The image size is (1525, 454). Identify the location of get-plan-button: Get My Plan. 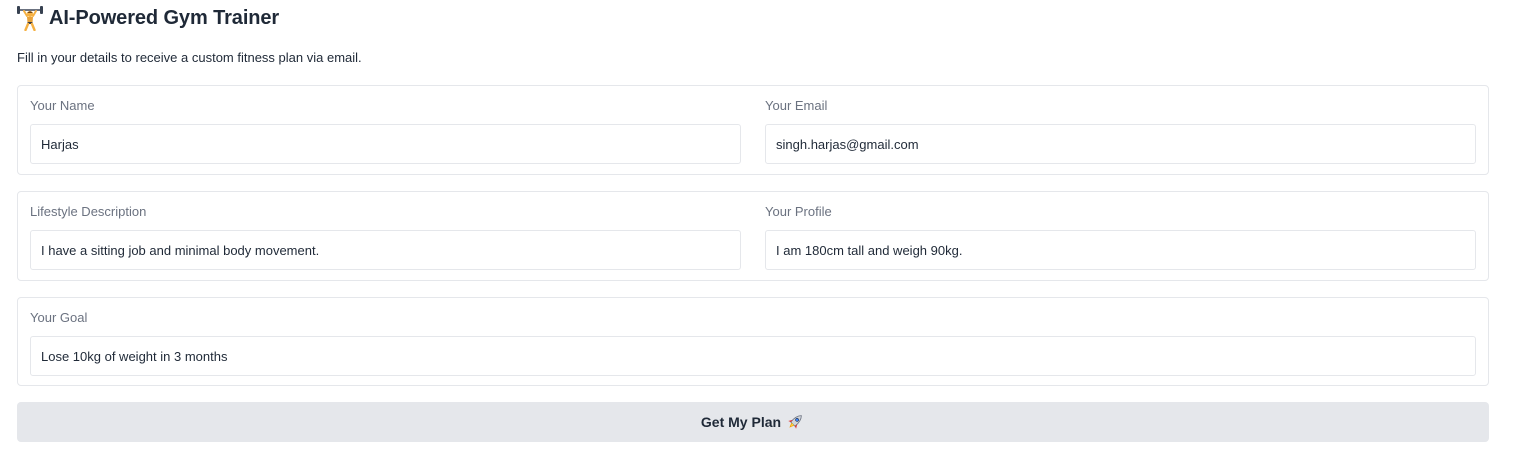
(753, 422).